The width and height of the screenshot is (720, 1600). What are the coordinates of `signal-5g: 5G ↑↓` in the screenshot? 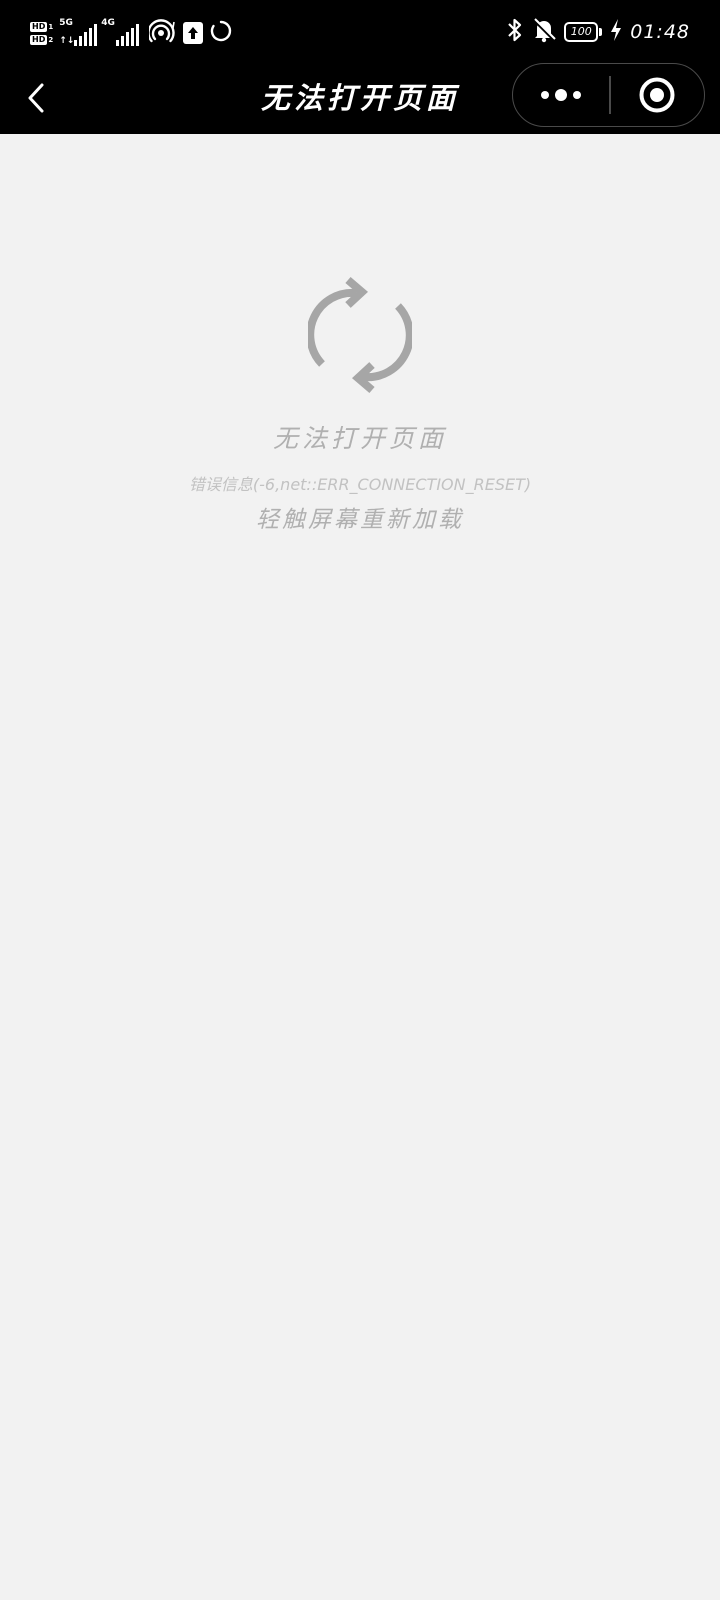 It's located at (78, 33).